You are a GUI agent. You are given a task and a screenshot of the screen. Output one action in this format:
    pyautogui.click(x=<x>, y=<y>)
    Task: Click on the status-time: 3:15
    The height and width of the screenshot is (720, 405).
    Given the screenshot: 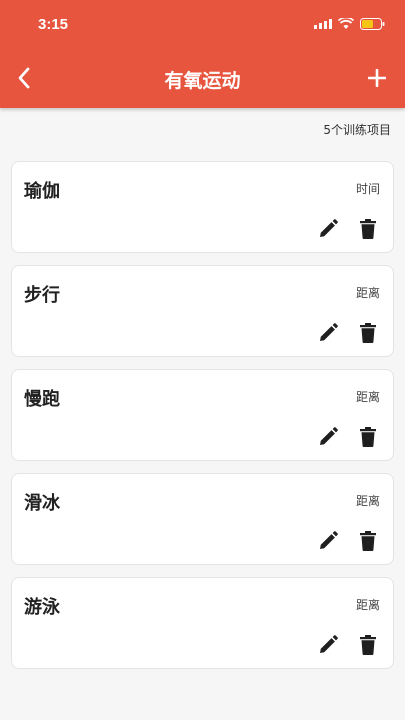 What is the action you would take?
    pyautogui.click(x=53, y=24)
    